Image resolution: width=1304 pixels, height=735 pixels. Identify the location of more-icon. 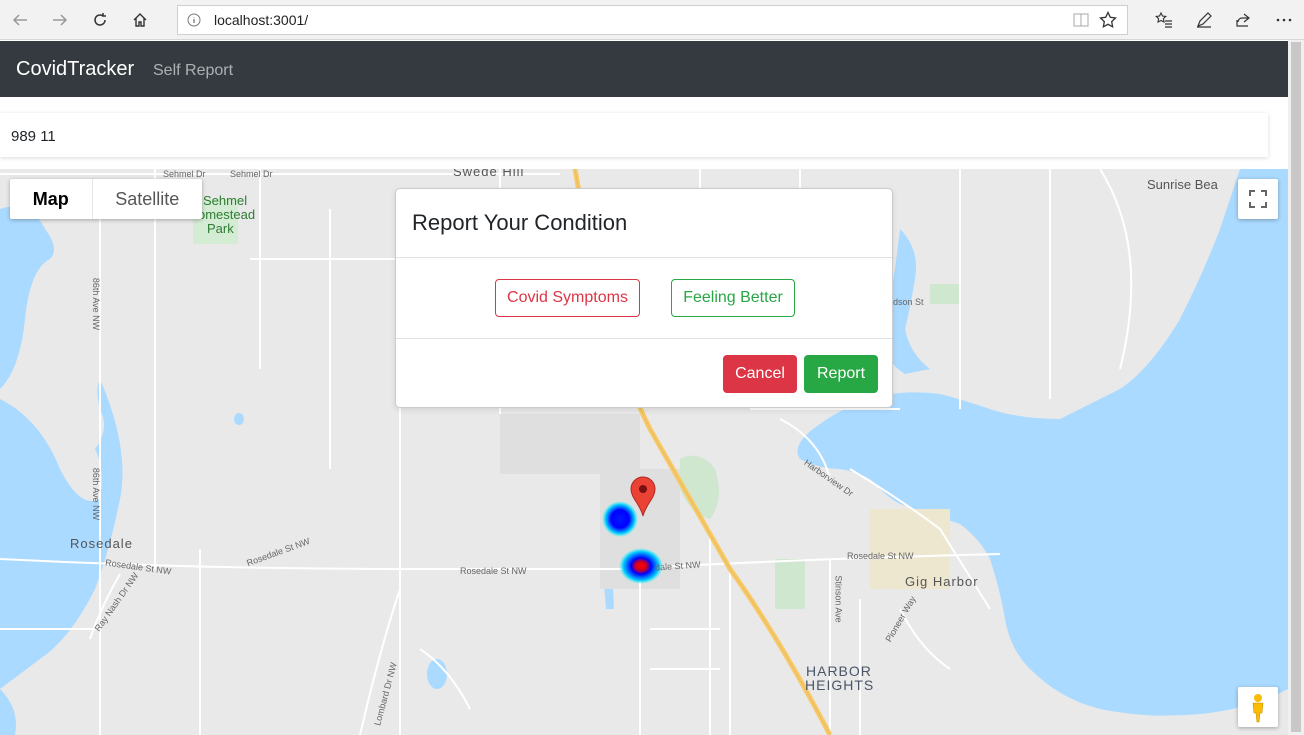
(1284, 20).